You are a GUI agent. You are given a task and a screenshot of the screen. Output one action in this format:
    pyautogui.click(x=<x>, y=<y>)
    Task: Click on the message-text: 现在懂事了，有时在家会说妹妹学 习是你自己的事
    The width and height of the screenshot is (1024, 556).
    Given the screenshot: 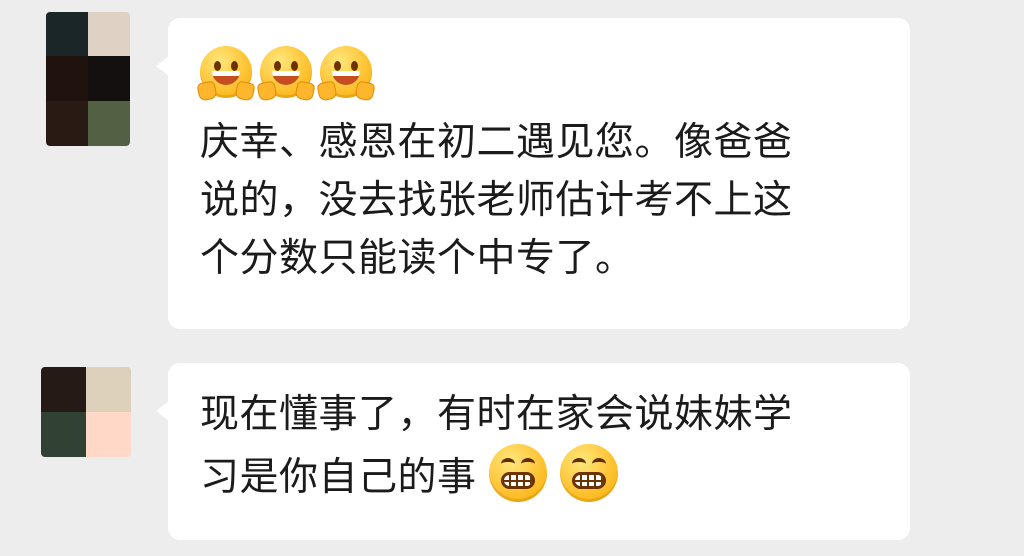 What is the action you would take?
    pyautogui.click(x=538, y=446)
    